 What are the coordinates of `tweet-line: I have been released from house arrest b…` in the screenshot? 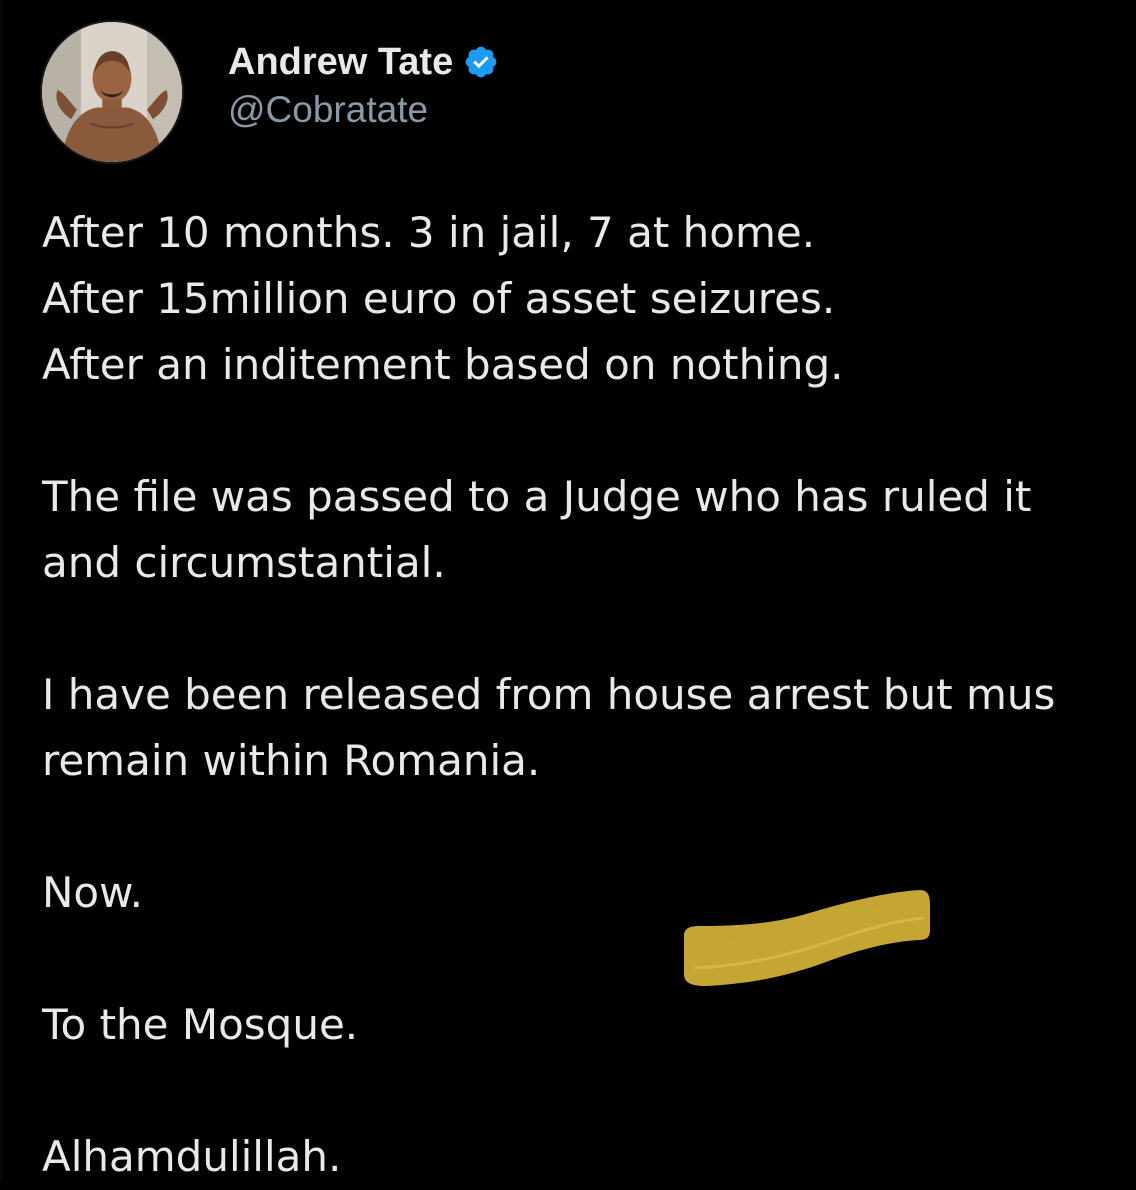 It's located at (549, 694).